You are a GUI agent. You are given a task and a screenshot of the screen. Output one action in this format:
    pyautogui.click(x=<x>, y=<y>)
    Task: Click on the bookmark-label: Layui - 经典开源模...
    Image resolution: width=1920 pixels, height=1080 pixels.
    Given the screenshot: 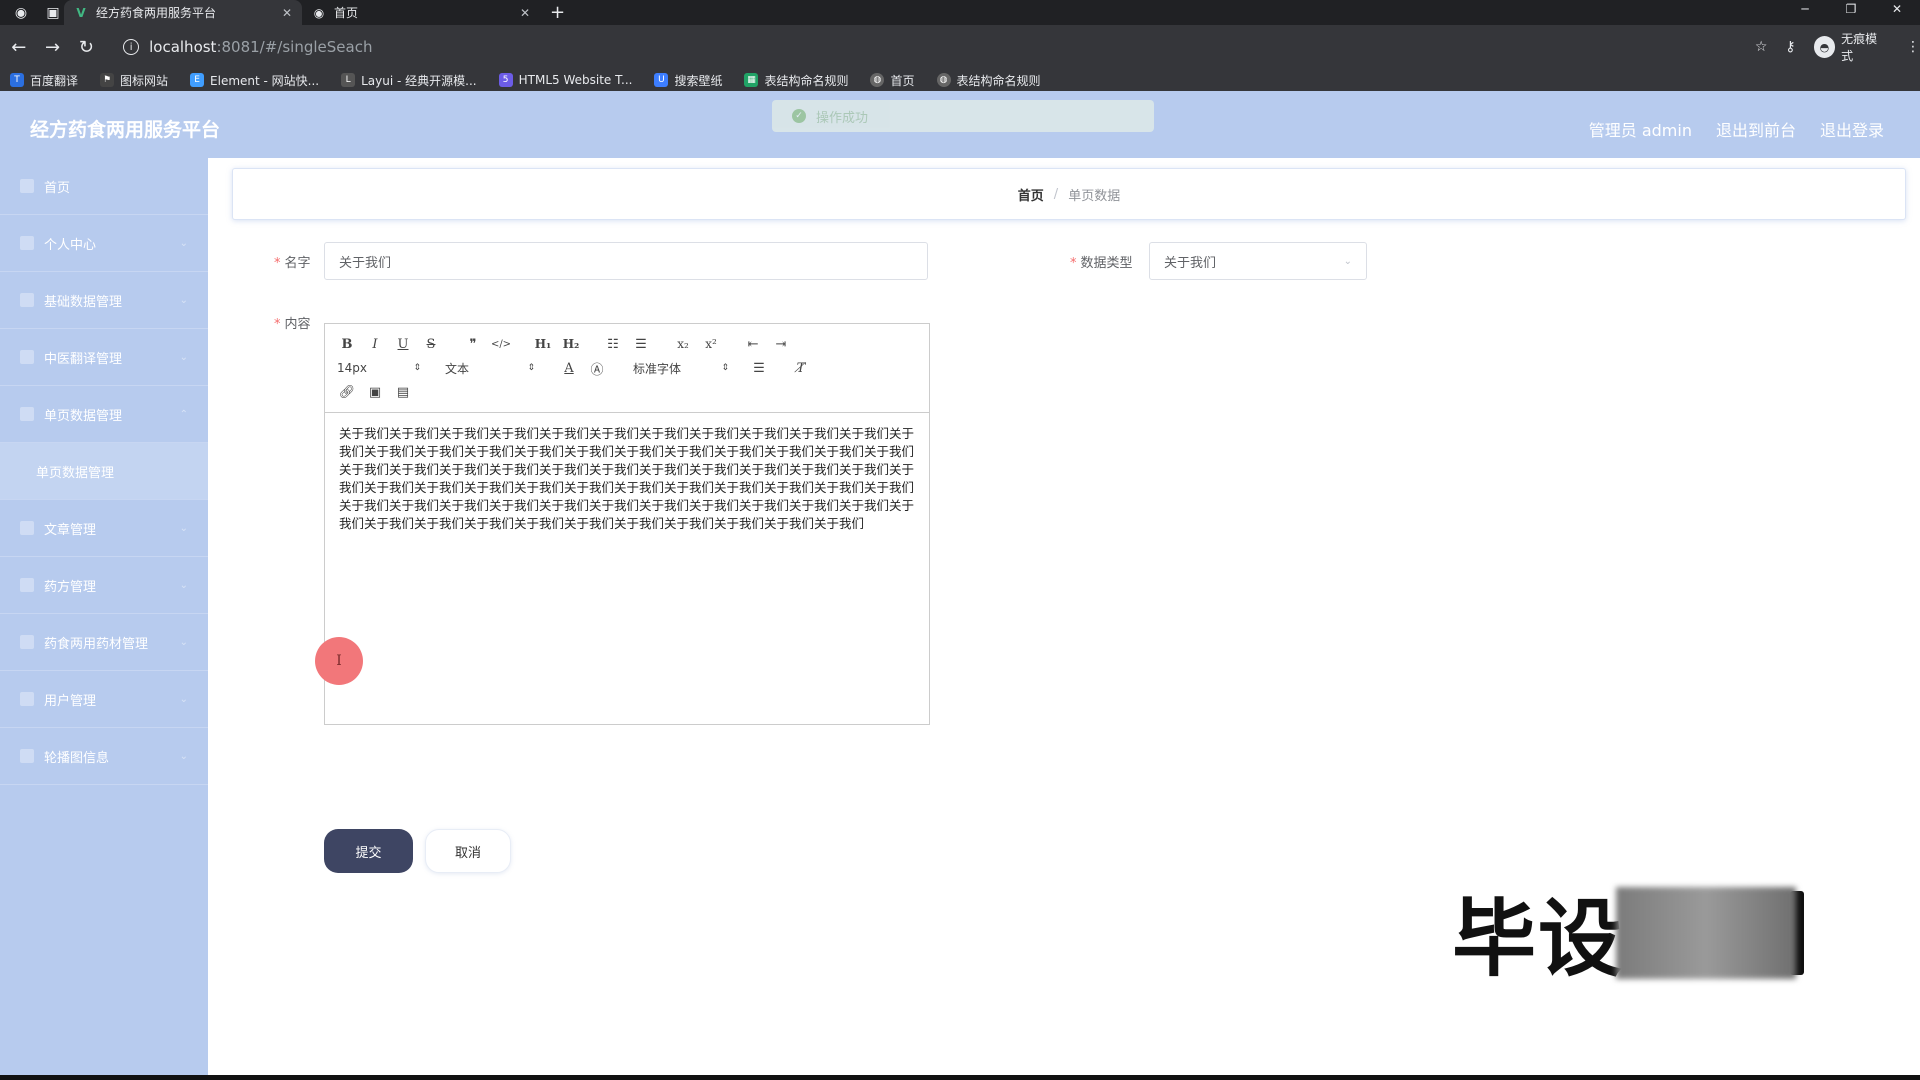 What is the action you would take?
    pyautogui.click(x=419, y=80)
    